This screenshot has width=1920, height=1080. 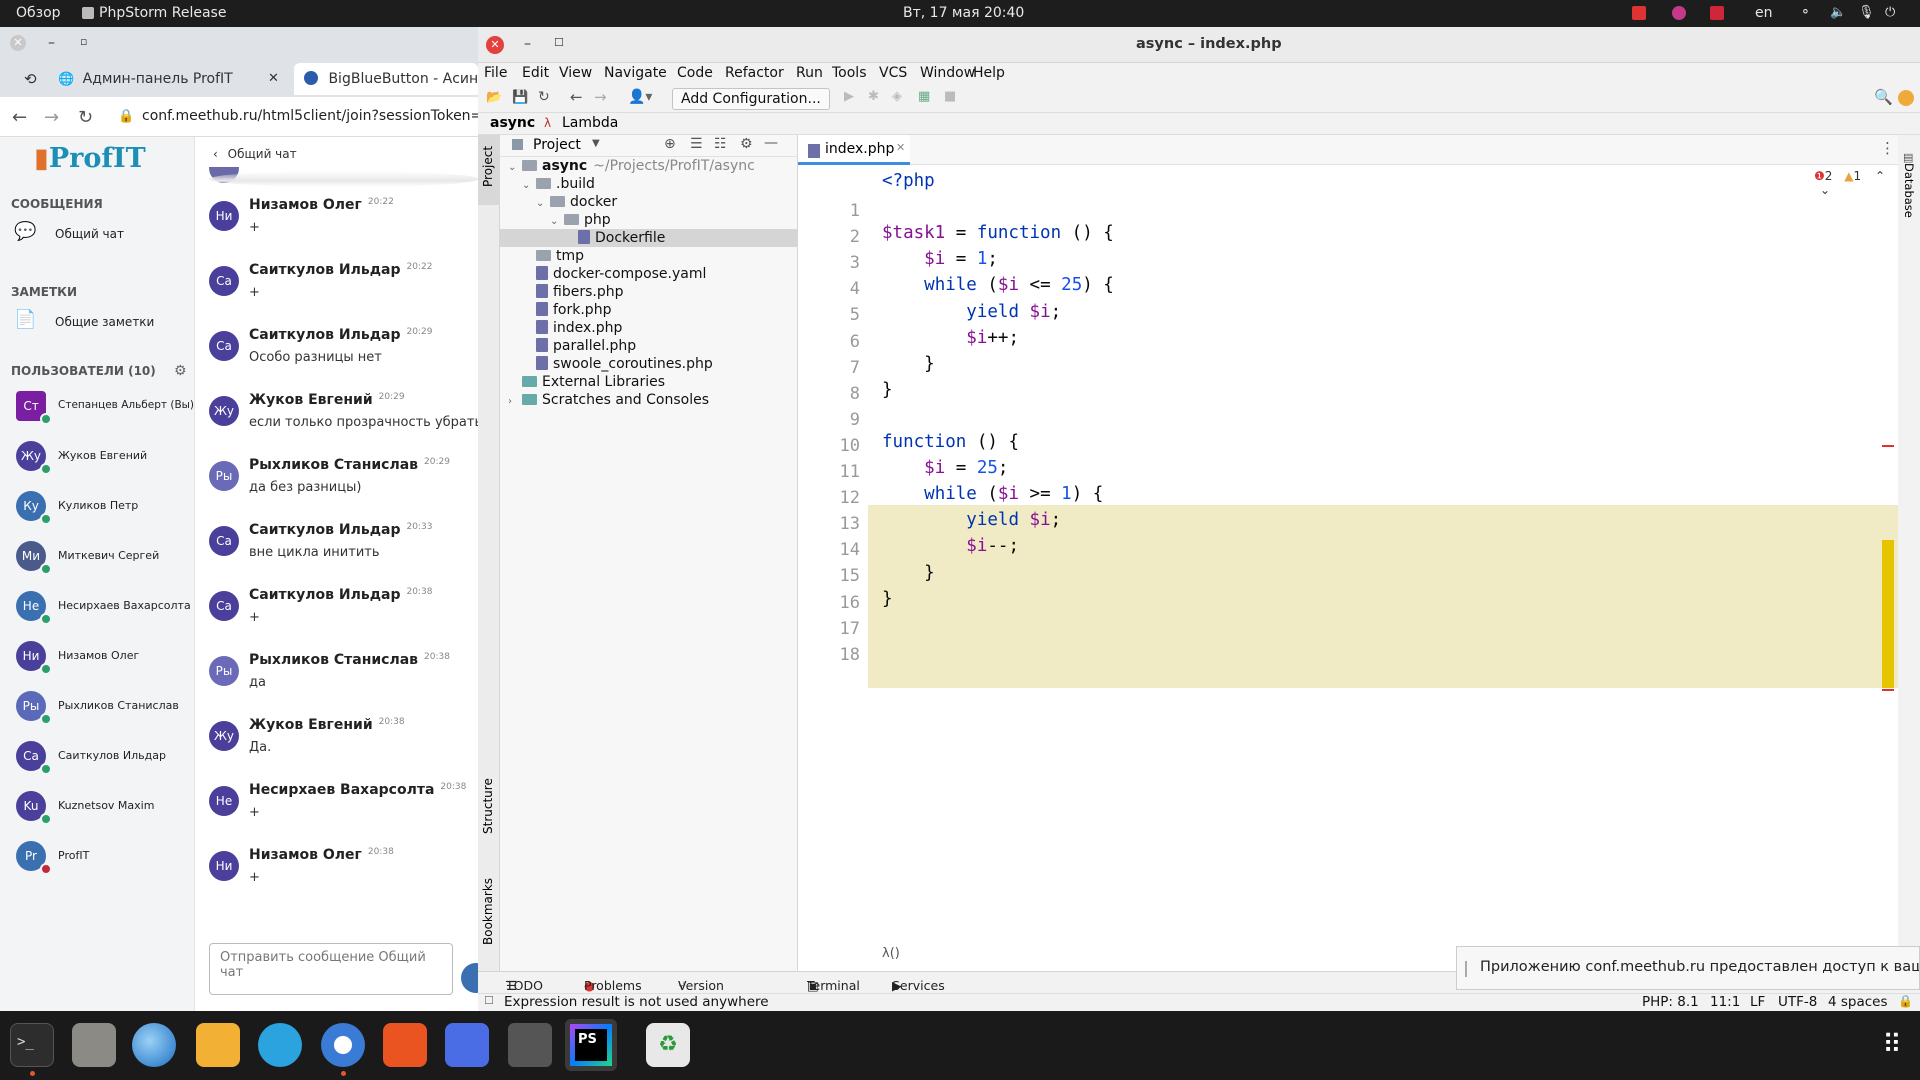 What do you see at coordinates (97, 658) in the screenshot?
I see `user-list-item: Ни Низамов Олег` at bounding box center [97, 658].